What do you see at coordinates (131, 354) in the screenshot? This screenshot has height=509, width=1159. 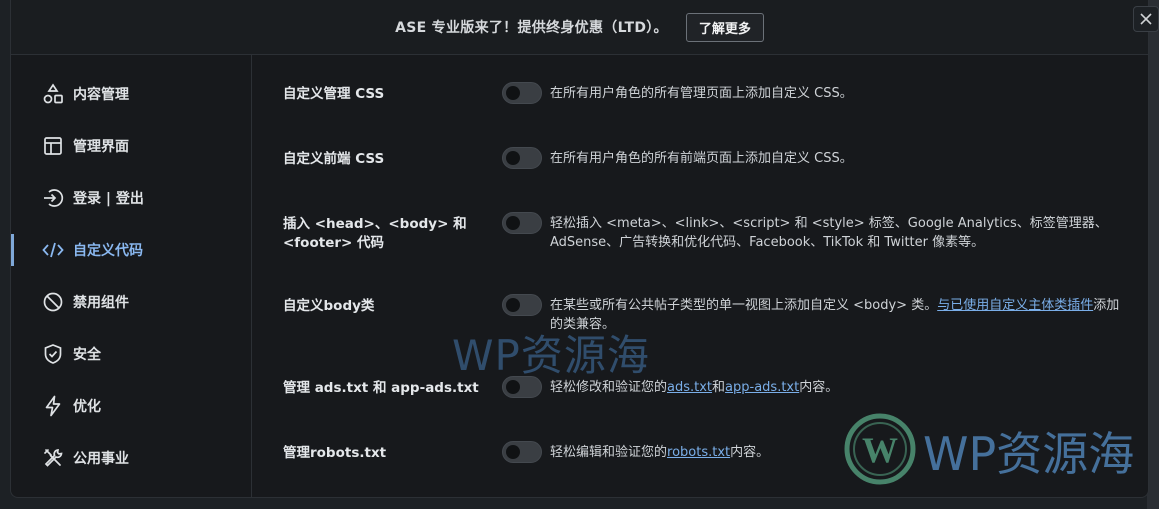 I see `sidebar-item-security: 安全` at bounding box center [131, 354].